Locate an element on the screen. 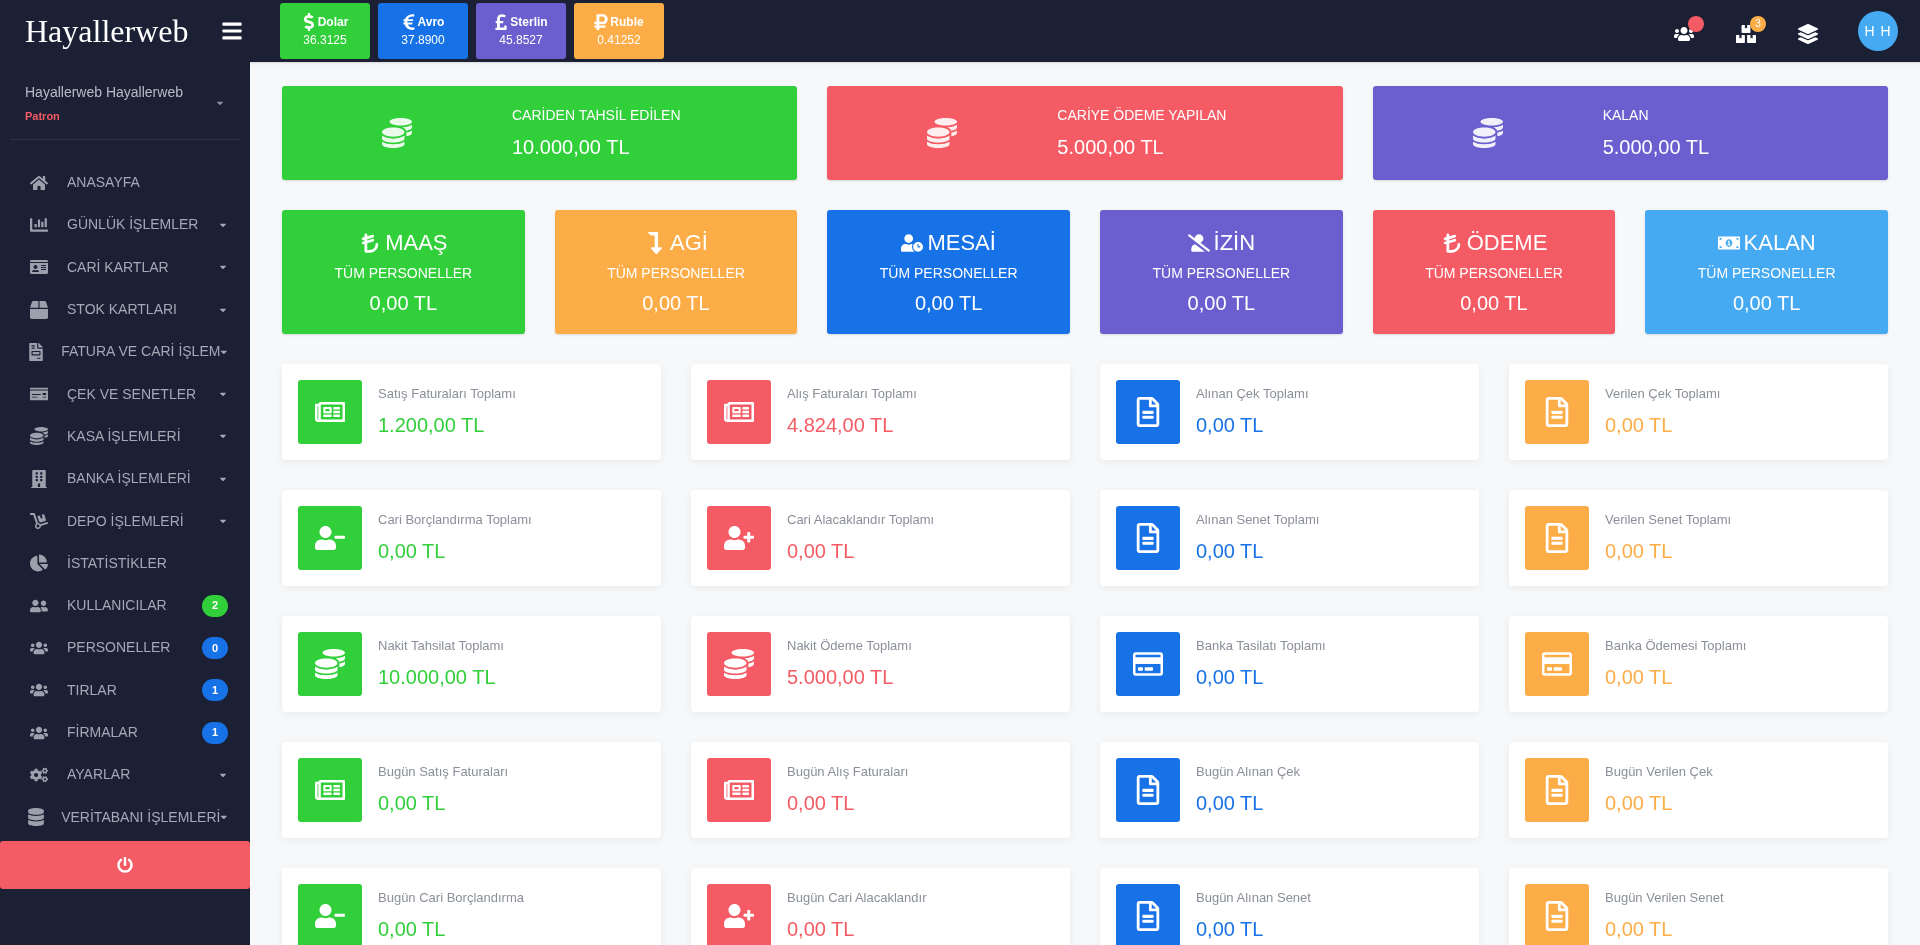 This screenshot has height=945, width=1920. menu-icon is located at coordinates (232, 31).